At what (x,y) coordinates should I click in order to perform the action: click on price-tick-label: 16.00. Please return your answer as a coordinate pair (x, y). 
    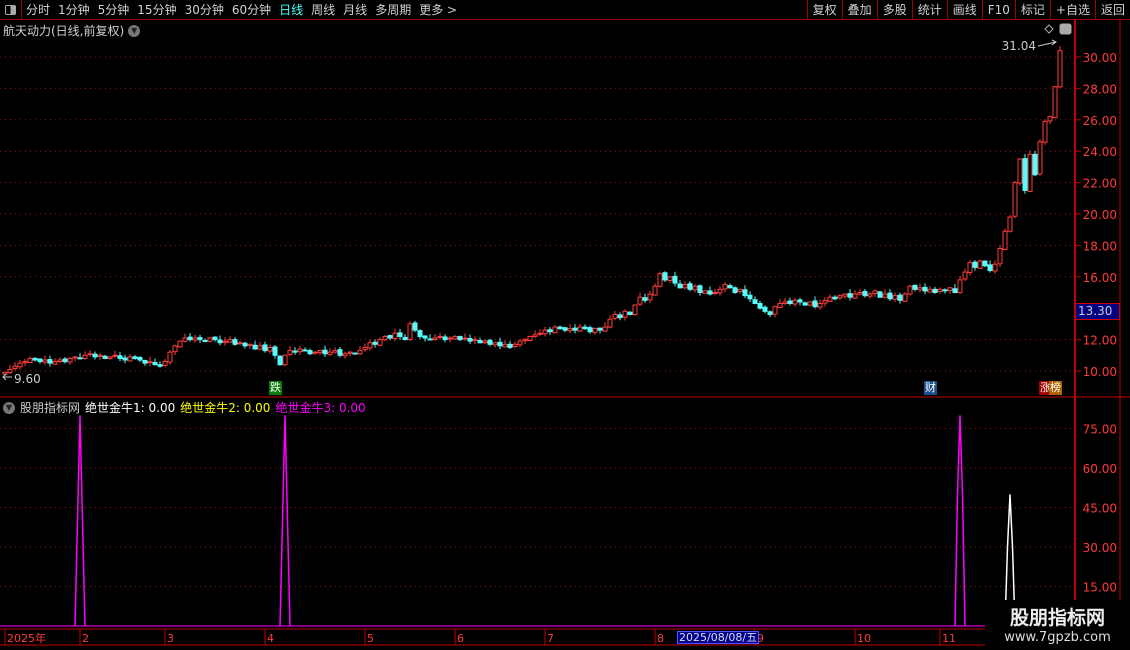
    Looking at the image, I should click on (1100, 278).